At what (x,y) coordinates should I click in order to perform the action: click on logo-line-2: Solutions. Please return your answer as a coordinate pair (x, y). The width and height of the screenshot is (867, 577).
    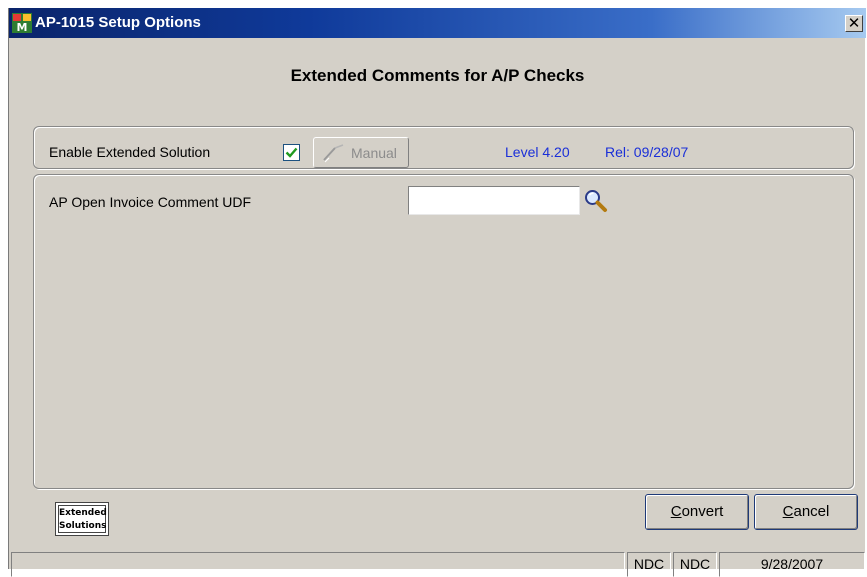
    Looking at the image, I should click on (83, 526).